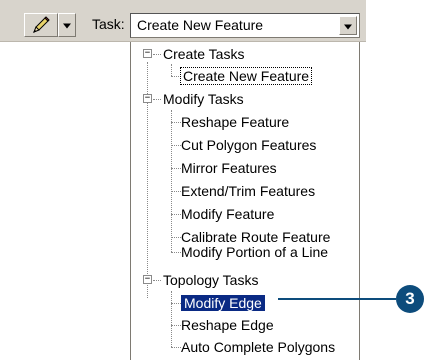  I want to click on chevron-down-icon, so click(348, 26).